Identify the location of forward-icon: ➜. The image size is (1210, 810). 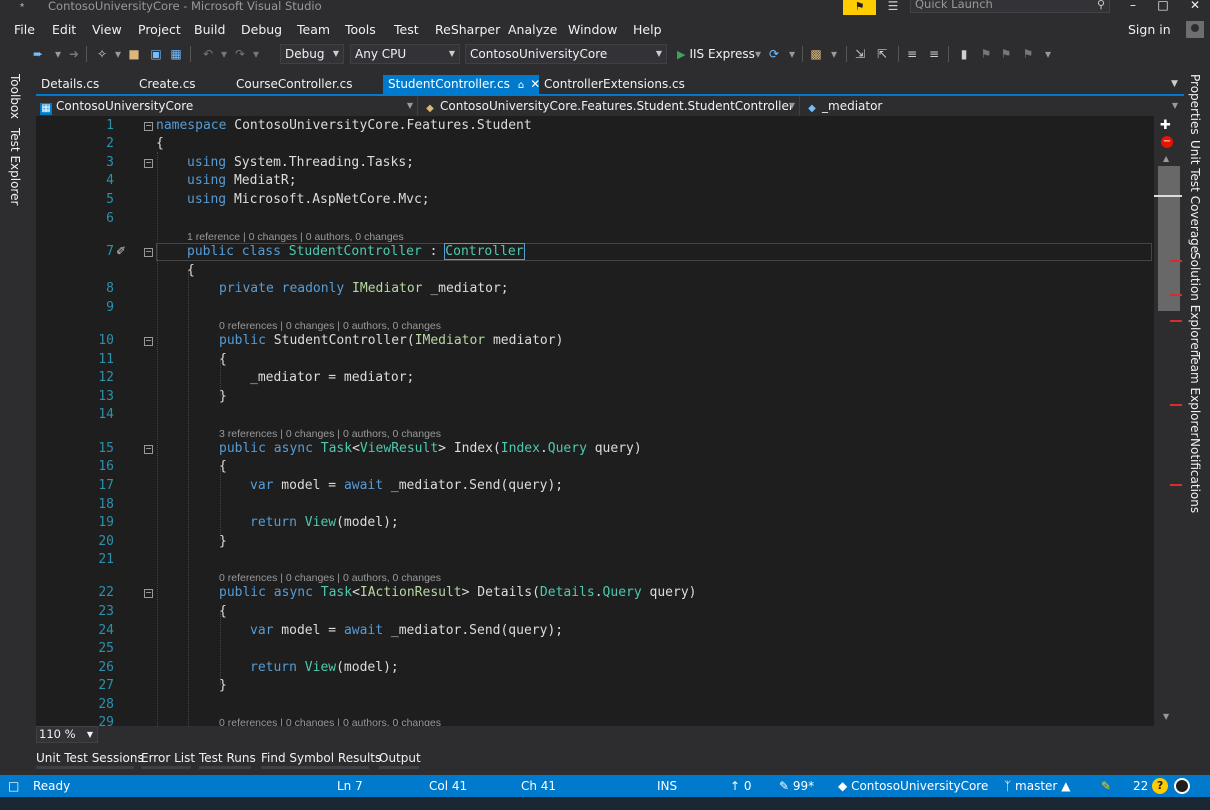
(74, 54).